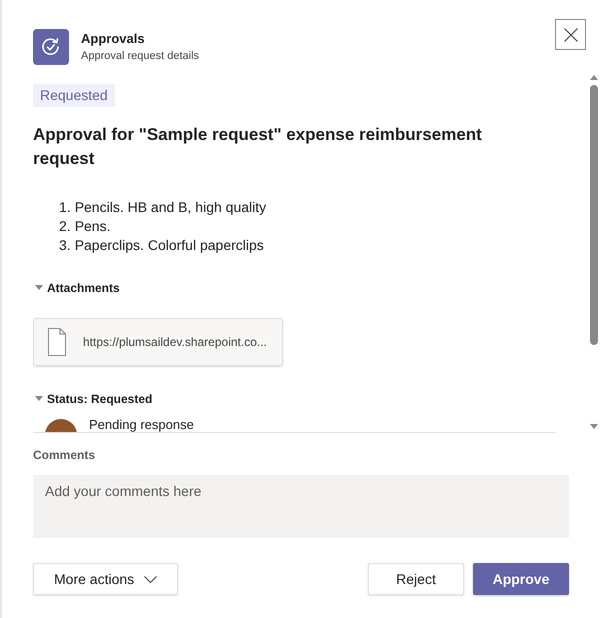 The height and width of the screenshot is (618, 601). Describe the element at coordinates (301, 506) in the screenshot. I see `comments-field: Add your comments here` at that location.